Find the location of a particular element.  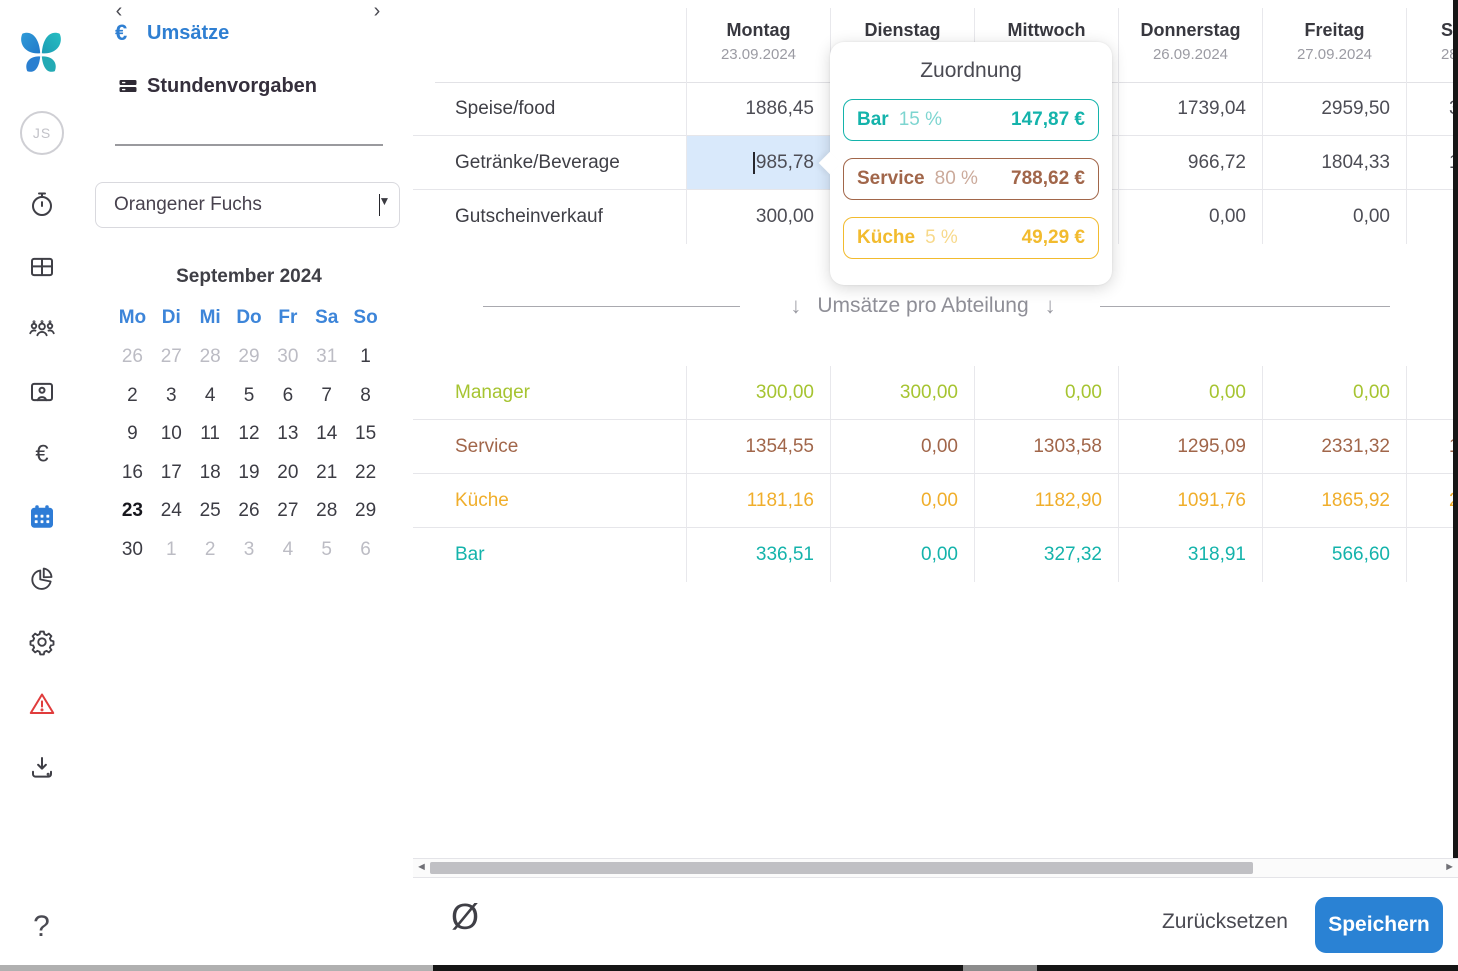

department-cell: 1865,92 is located at coordinates (1334, 501).